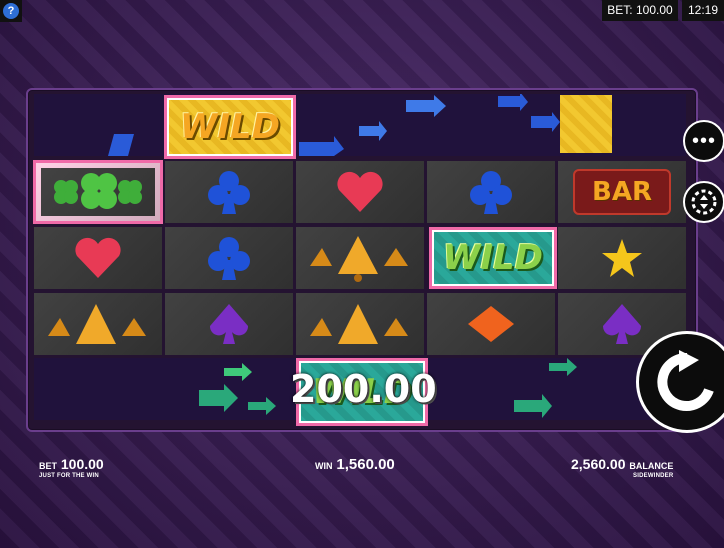 The height and width of the screenshot is (548, 724). I want to click on win-amount-overlay: 200.00, so click(363, 389).